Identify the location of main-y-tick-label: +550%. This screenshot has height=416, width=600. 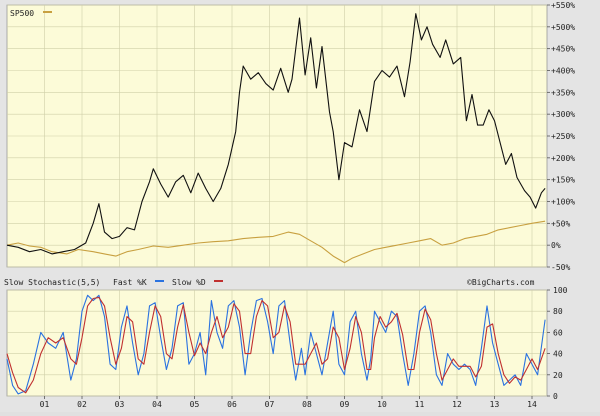
(563, 5).